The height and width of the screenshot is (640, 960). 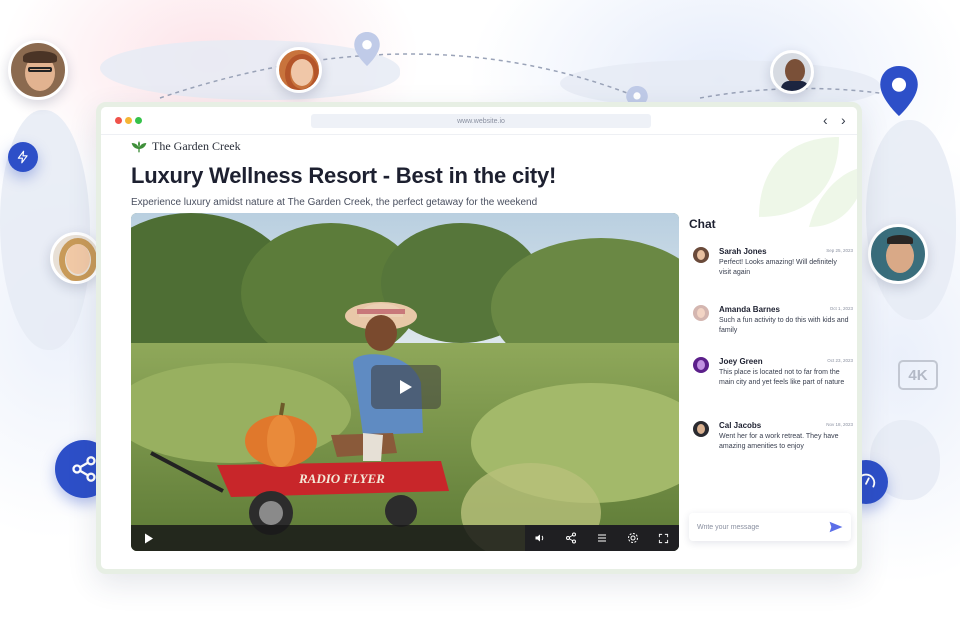 I want to click on sprout-icon, so click(x=139, y=146).